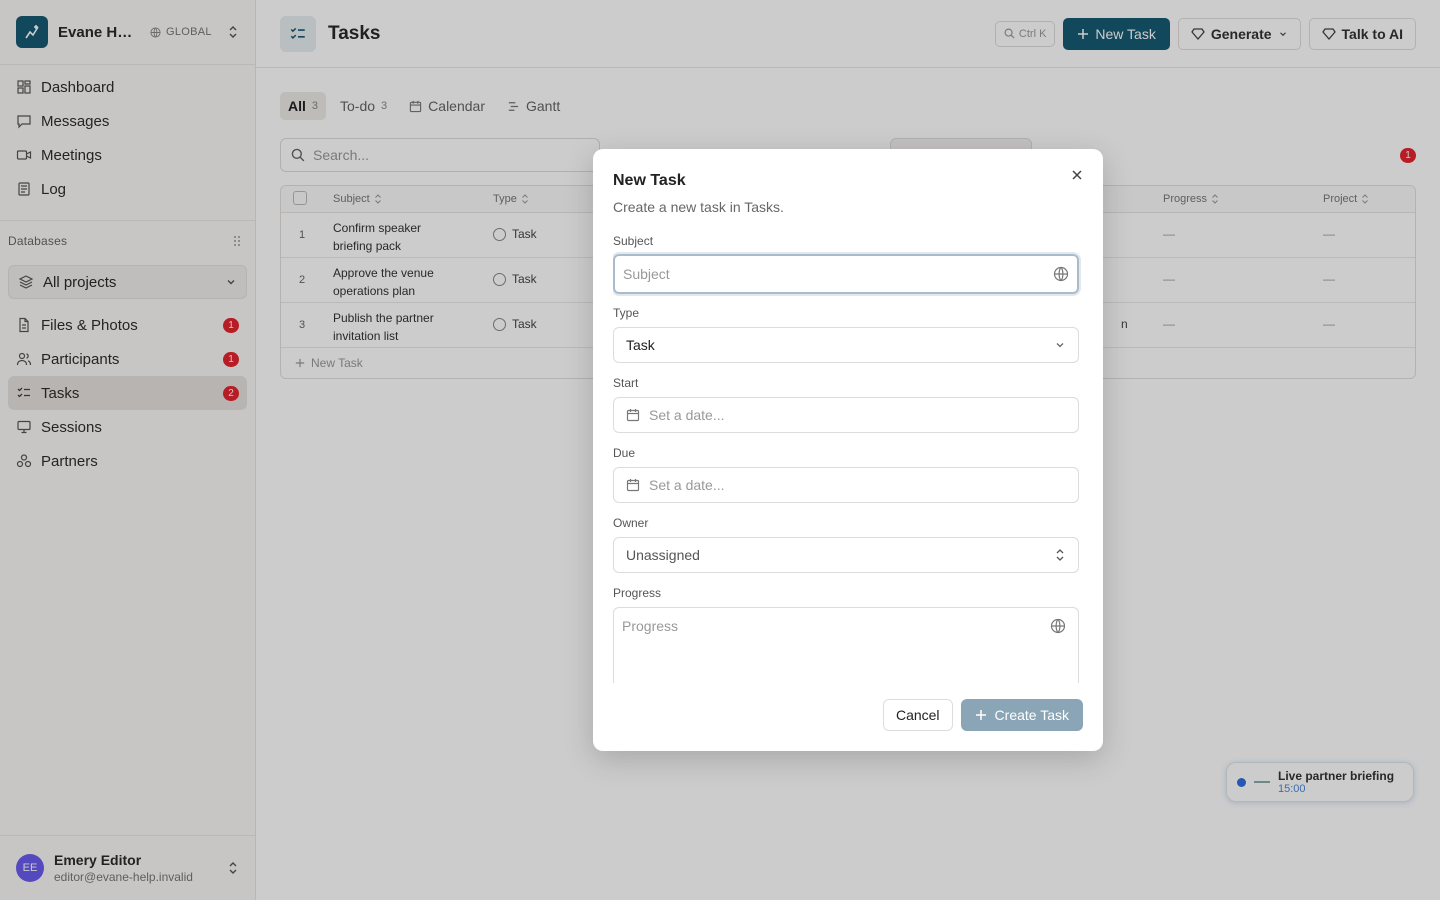 This screenshot has height=900, width=1440. Describe the element at coordinates (646, 274) in the screenshot. I see `subject-placeholder: Subject` at that location.